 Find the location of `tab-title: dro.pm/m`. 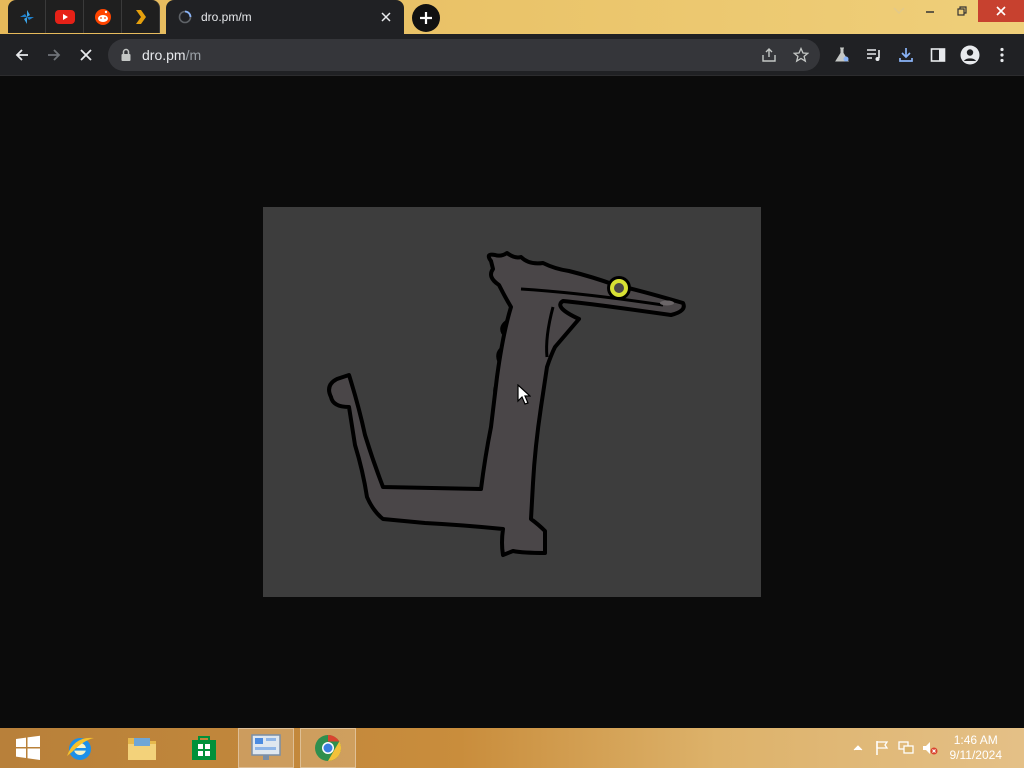

tab-title: dro.pm/m is located at coordinates (226, 17).